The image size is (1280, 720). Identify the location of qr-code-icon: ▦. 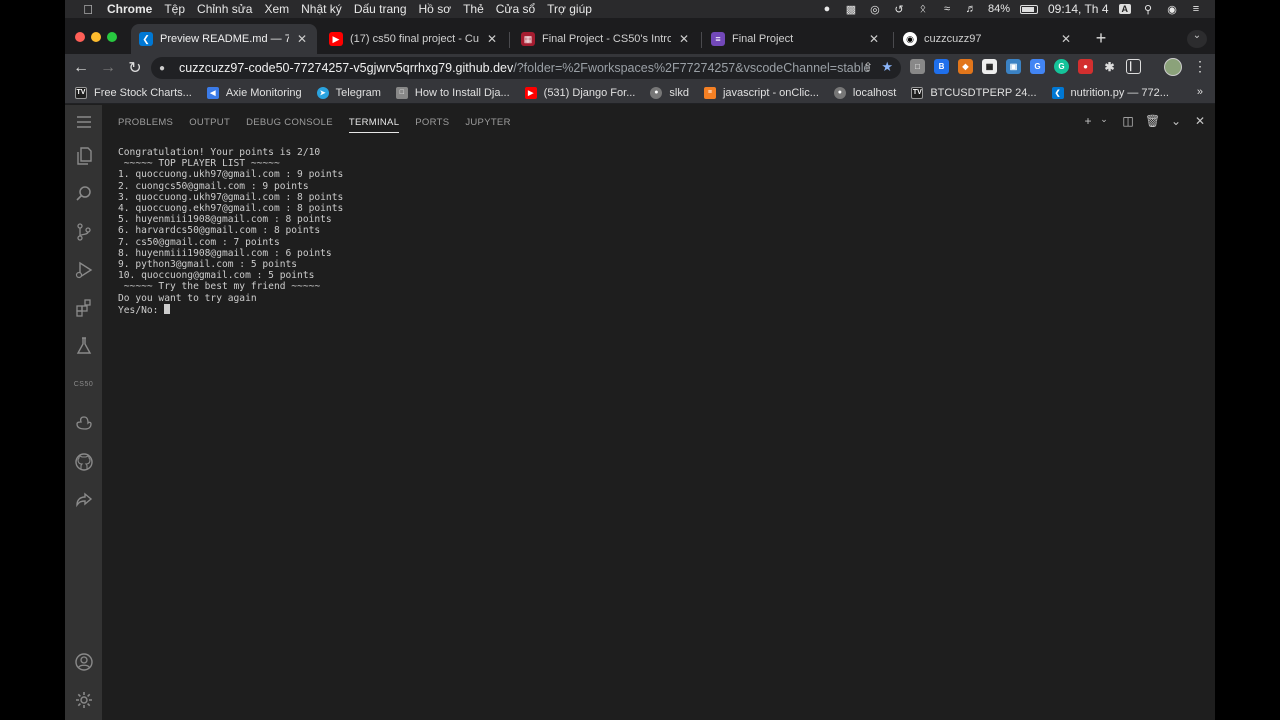
(989, 66).